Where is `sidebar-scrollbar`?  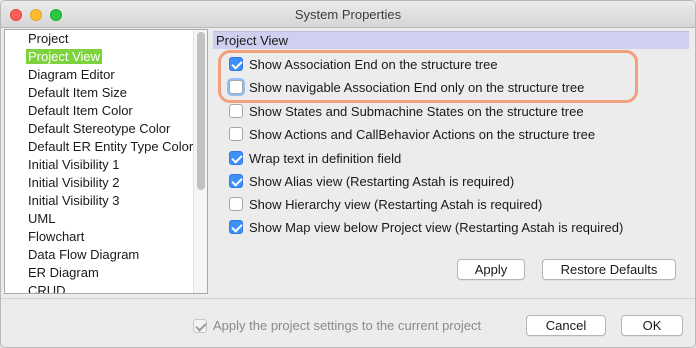 sidebar-scrollbar is located at coordinates (200, 161).